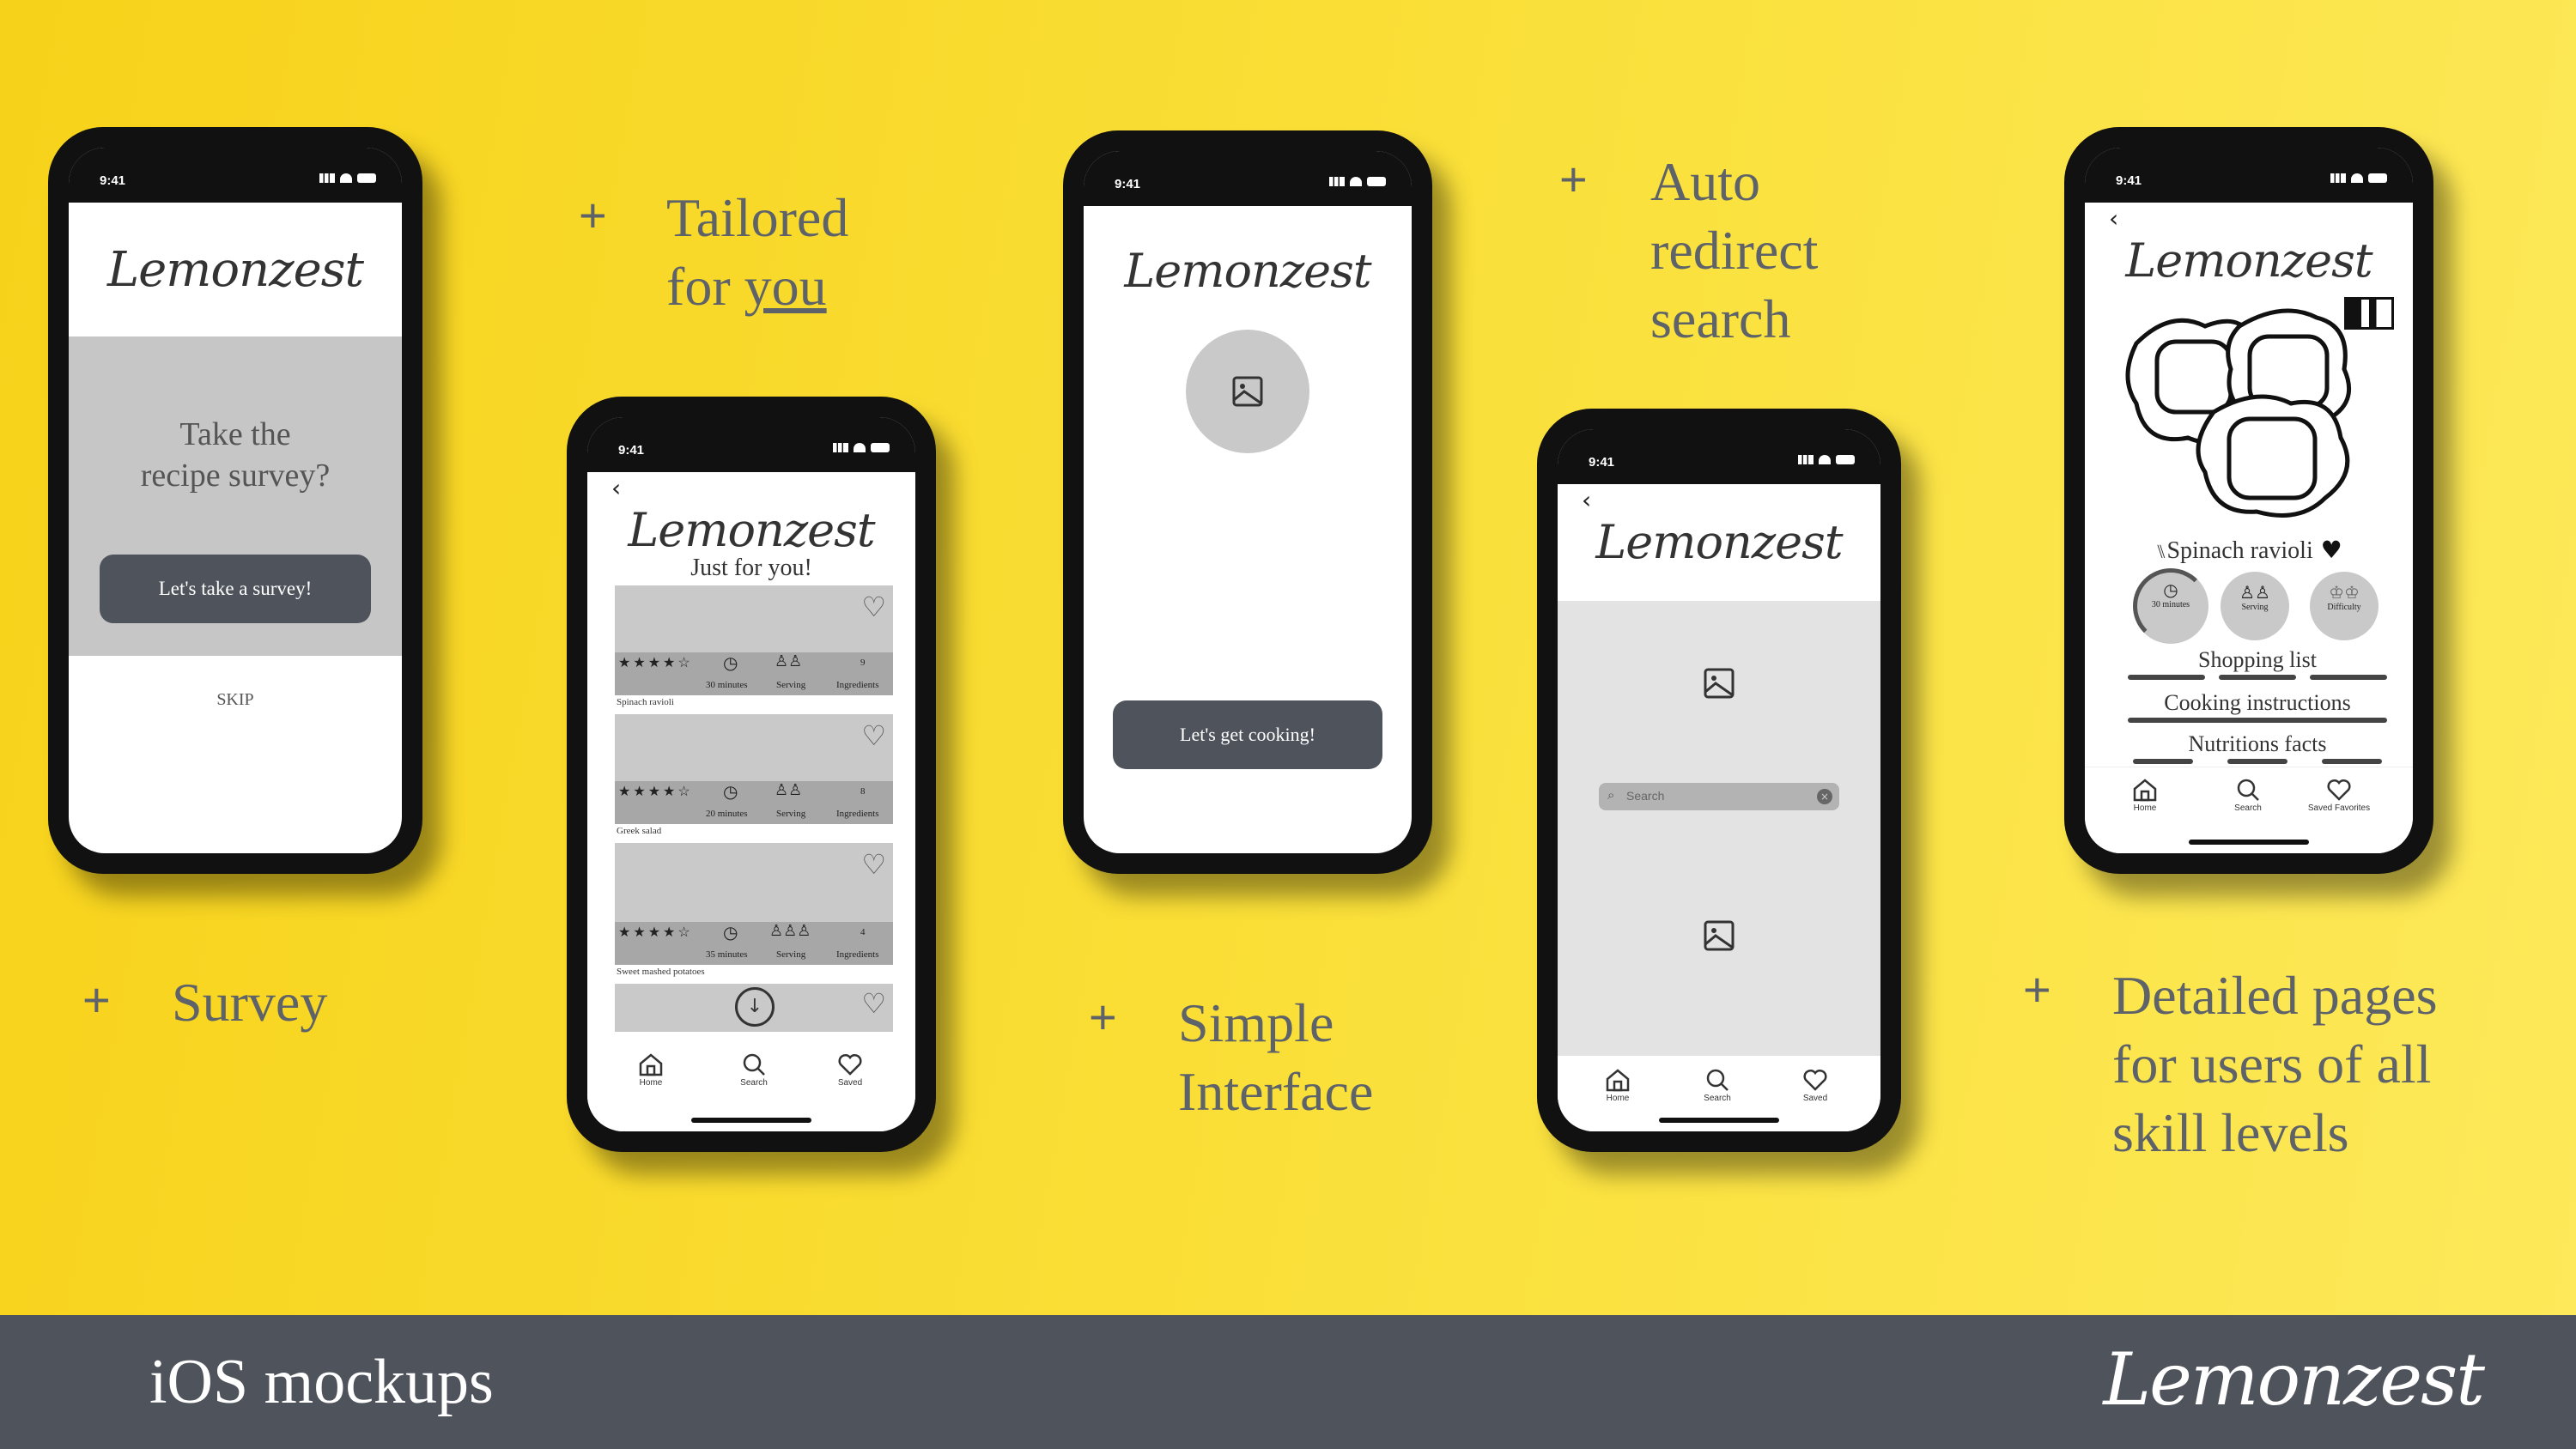 This screenshot has width=2576, height=1449. Describe the element at coordinates (789, 661) in the screenshot. I see `serving-icon: ♙♙` at that location.